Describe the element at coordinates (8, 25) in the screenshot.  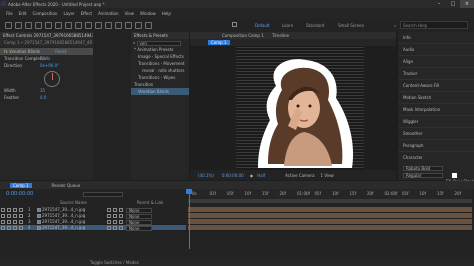
I see `home-icon` at that location.